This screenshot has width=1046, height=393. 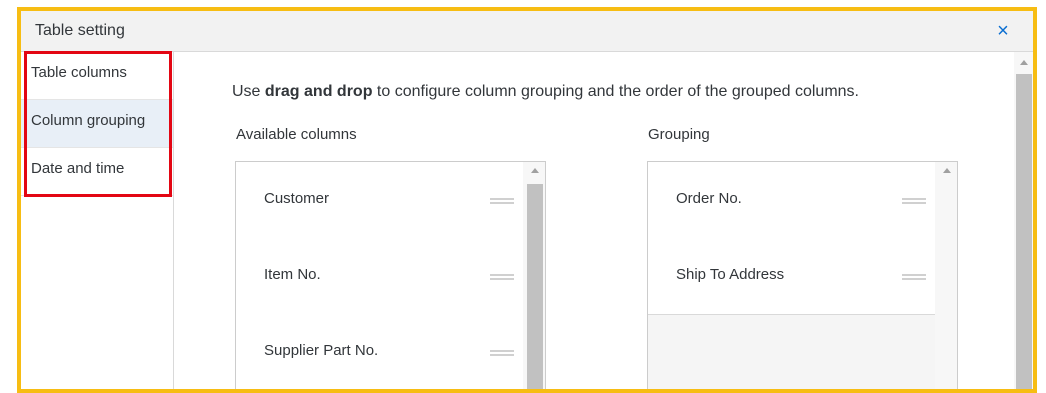 I want to click on dialog-header: Table setting ×, so click(x=527, y=31).